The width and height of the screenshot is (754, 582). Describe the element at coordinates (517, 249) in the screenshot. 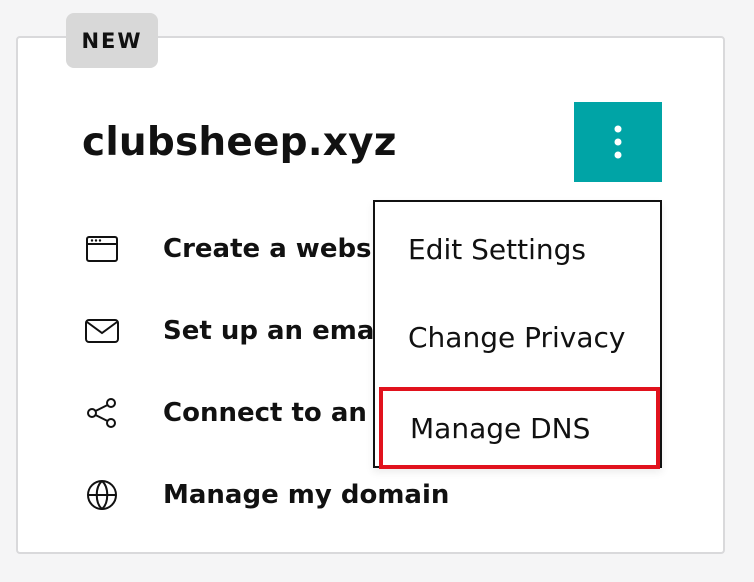

I see `edit-settings-menu-item: Edit Settings` at that location.